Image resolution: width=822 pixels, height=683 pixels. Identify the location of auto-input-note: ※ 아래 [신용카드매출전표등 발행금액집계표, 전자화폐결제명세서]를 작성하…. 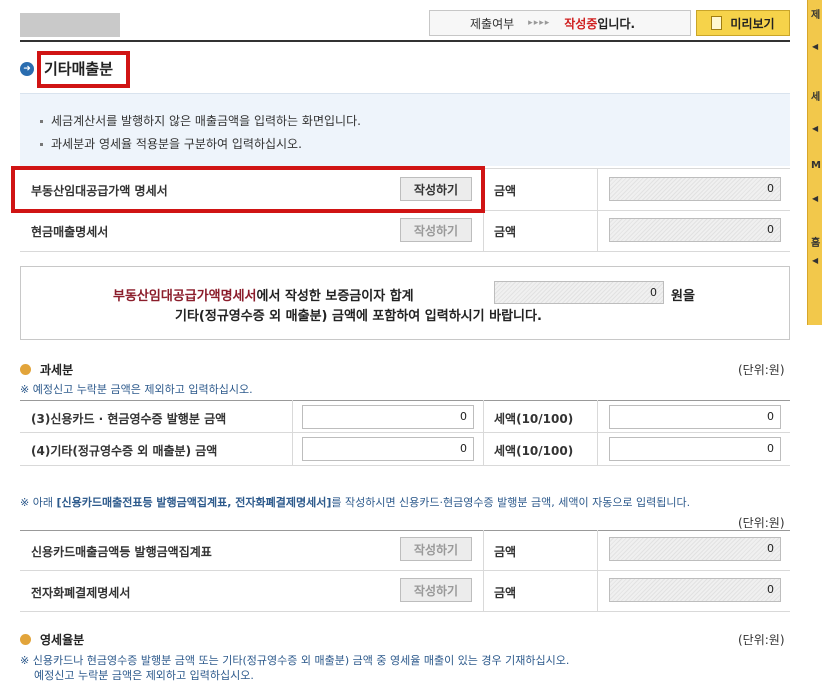
(355, 502).